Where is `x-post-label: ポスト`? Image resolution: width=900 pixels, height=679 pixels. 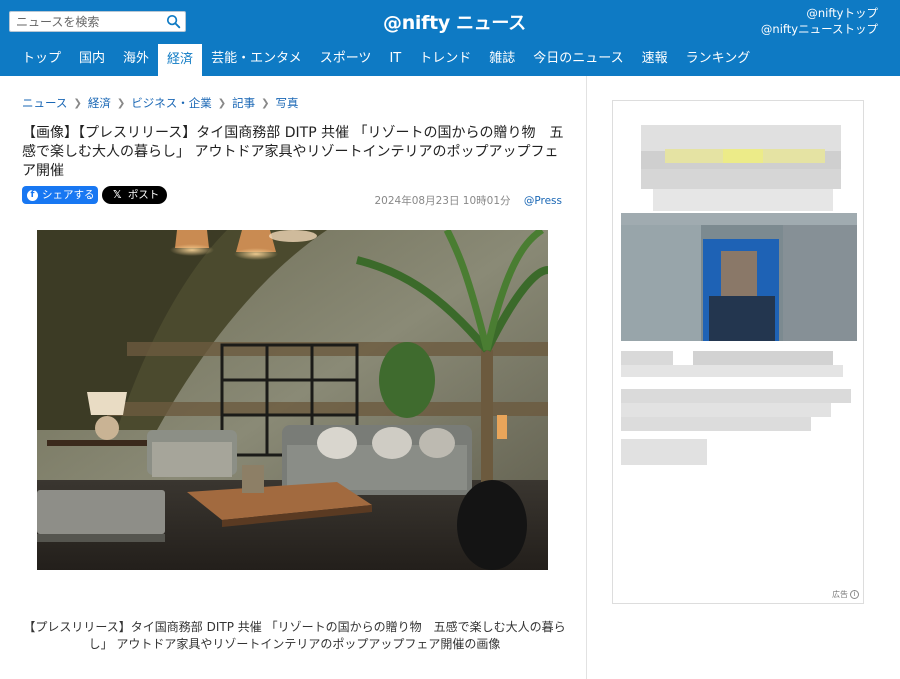
x-post-label: ポスト is located at coordinates (143, 195).